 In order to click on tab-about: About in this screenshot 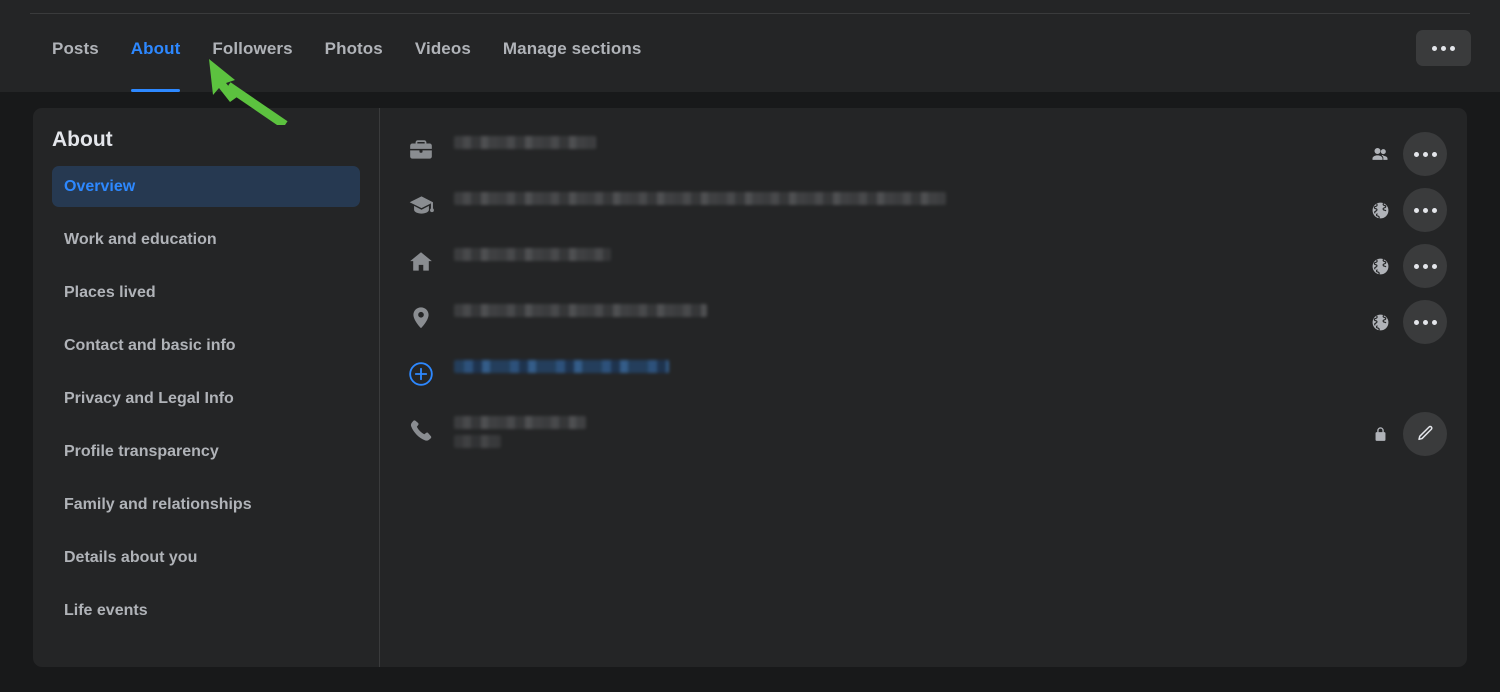, I will do `click(156, 59)`.